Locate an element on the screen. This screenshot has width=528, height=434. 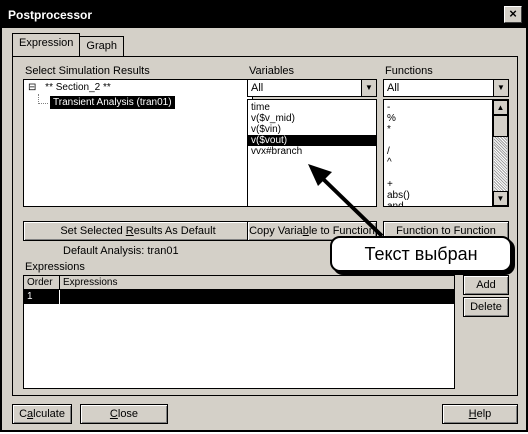
arrow-line is located at coordinates (351, 206).